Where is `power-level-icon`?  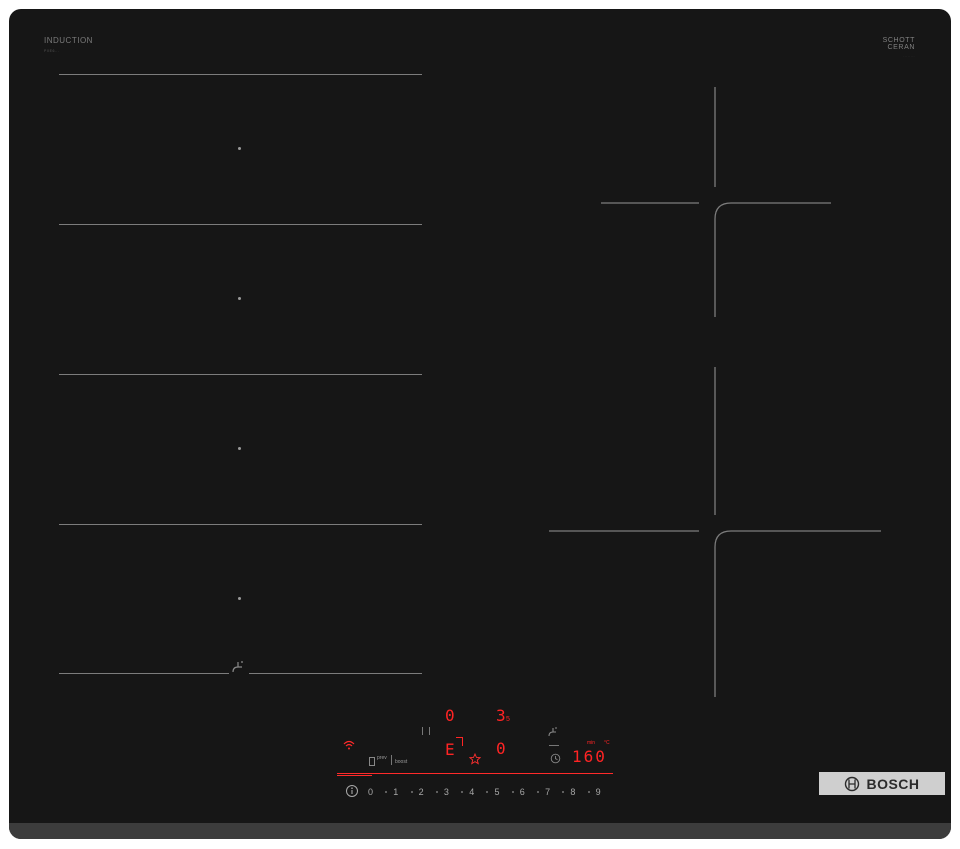
power-level-icon is located at coordinates (372, 761).